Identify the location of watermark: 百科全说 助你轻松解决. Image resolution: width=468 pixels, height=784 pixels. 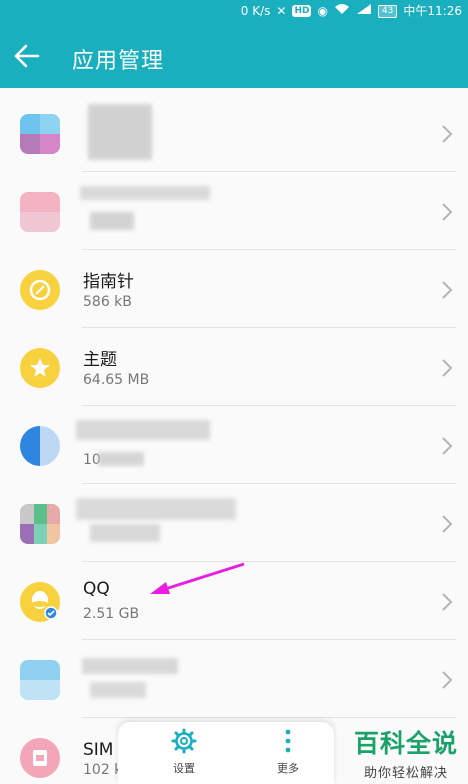
(406, 752).